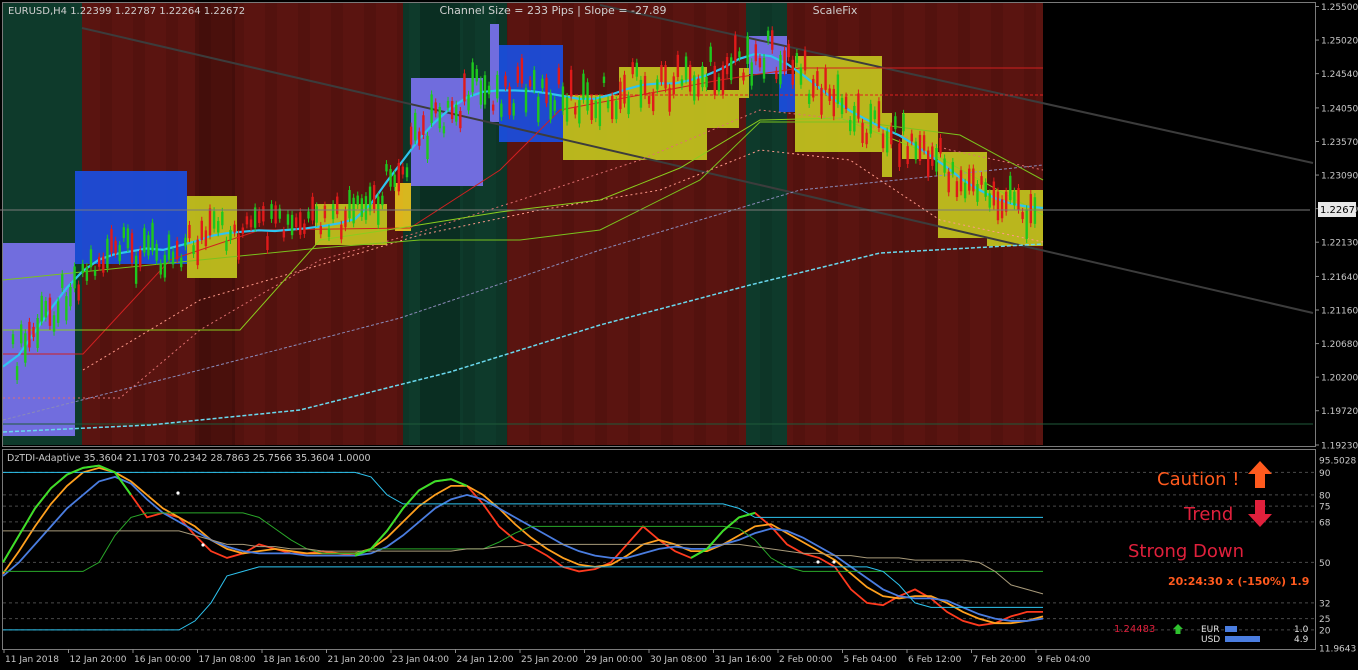  I want to click on indicator-tick-label: 90, so click(1325, 474).